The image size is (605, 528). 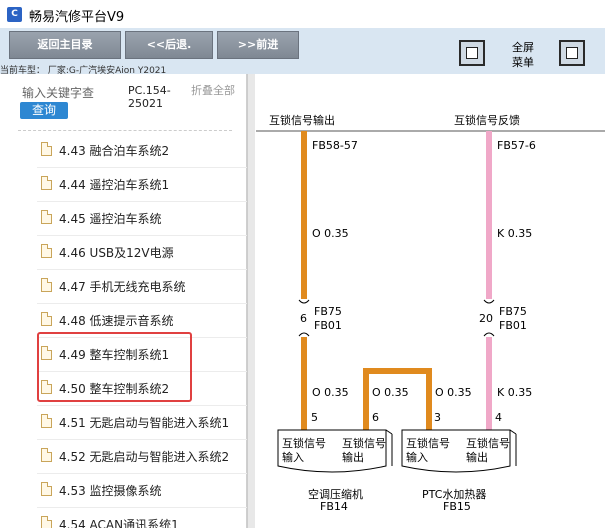 What do you see at coordinates (330, 233) in the screenshot?
I see `left-wire-spec: O 0.35` at bounding box center [330, 233].